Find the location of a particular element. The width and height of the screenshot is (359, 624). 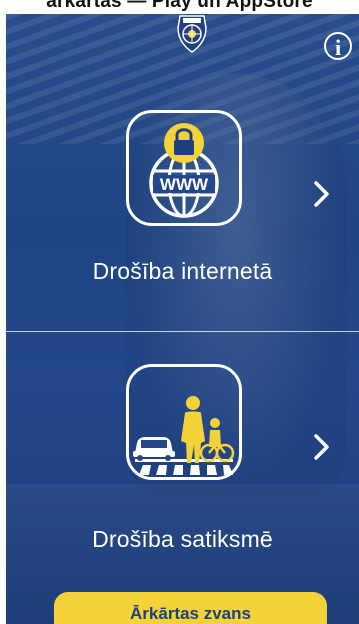

emergency-call-button: Ārkārtas zvans is located at coordinates (190, 608).